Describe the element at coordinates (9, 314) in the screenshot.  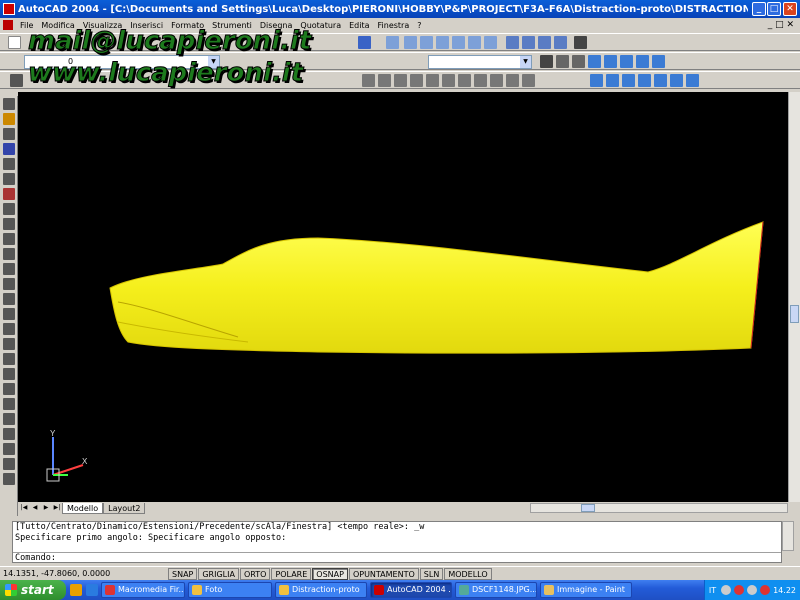
I see `mtext-icon` at that location.